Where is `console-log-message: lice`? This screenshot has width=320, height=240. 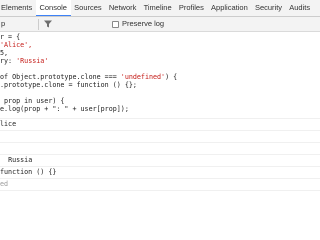
console-log-message: lice is located at coordinates (160, 125).